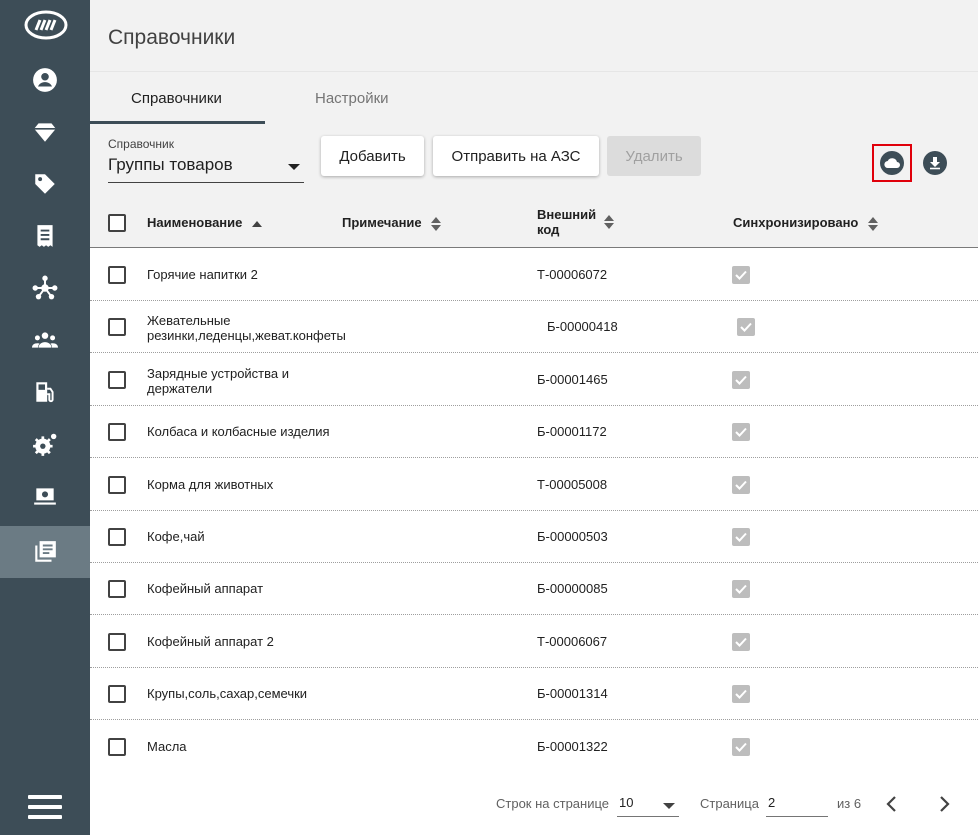  Describe the element at coordinates (534, 641) in the screenshot. I see `table-row: Кофейный аппарат 2 Т-00006067` at that location.